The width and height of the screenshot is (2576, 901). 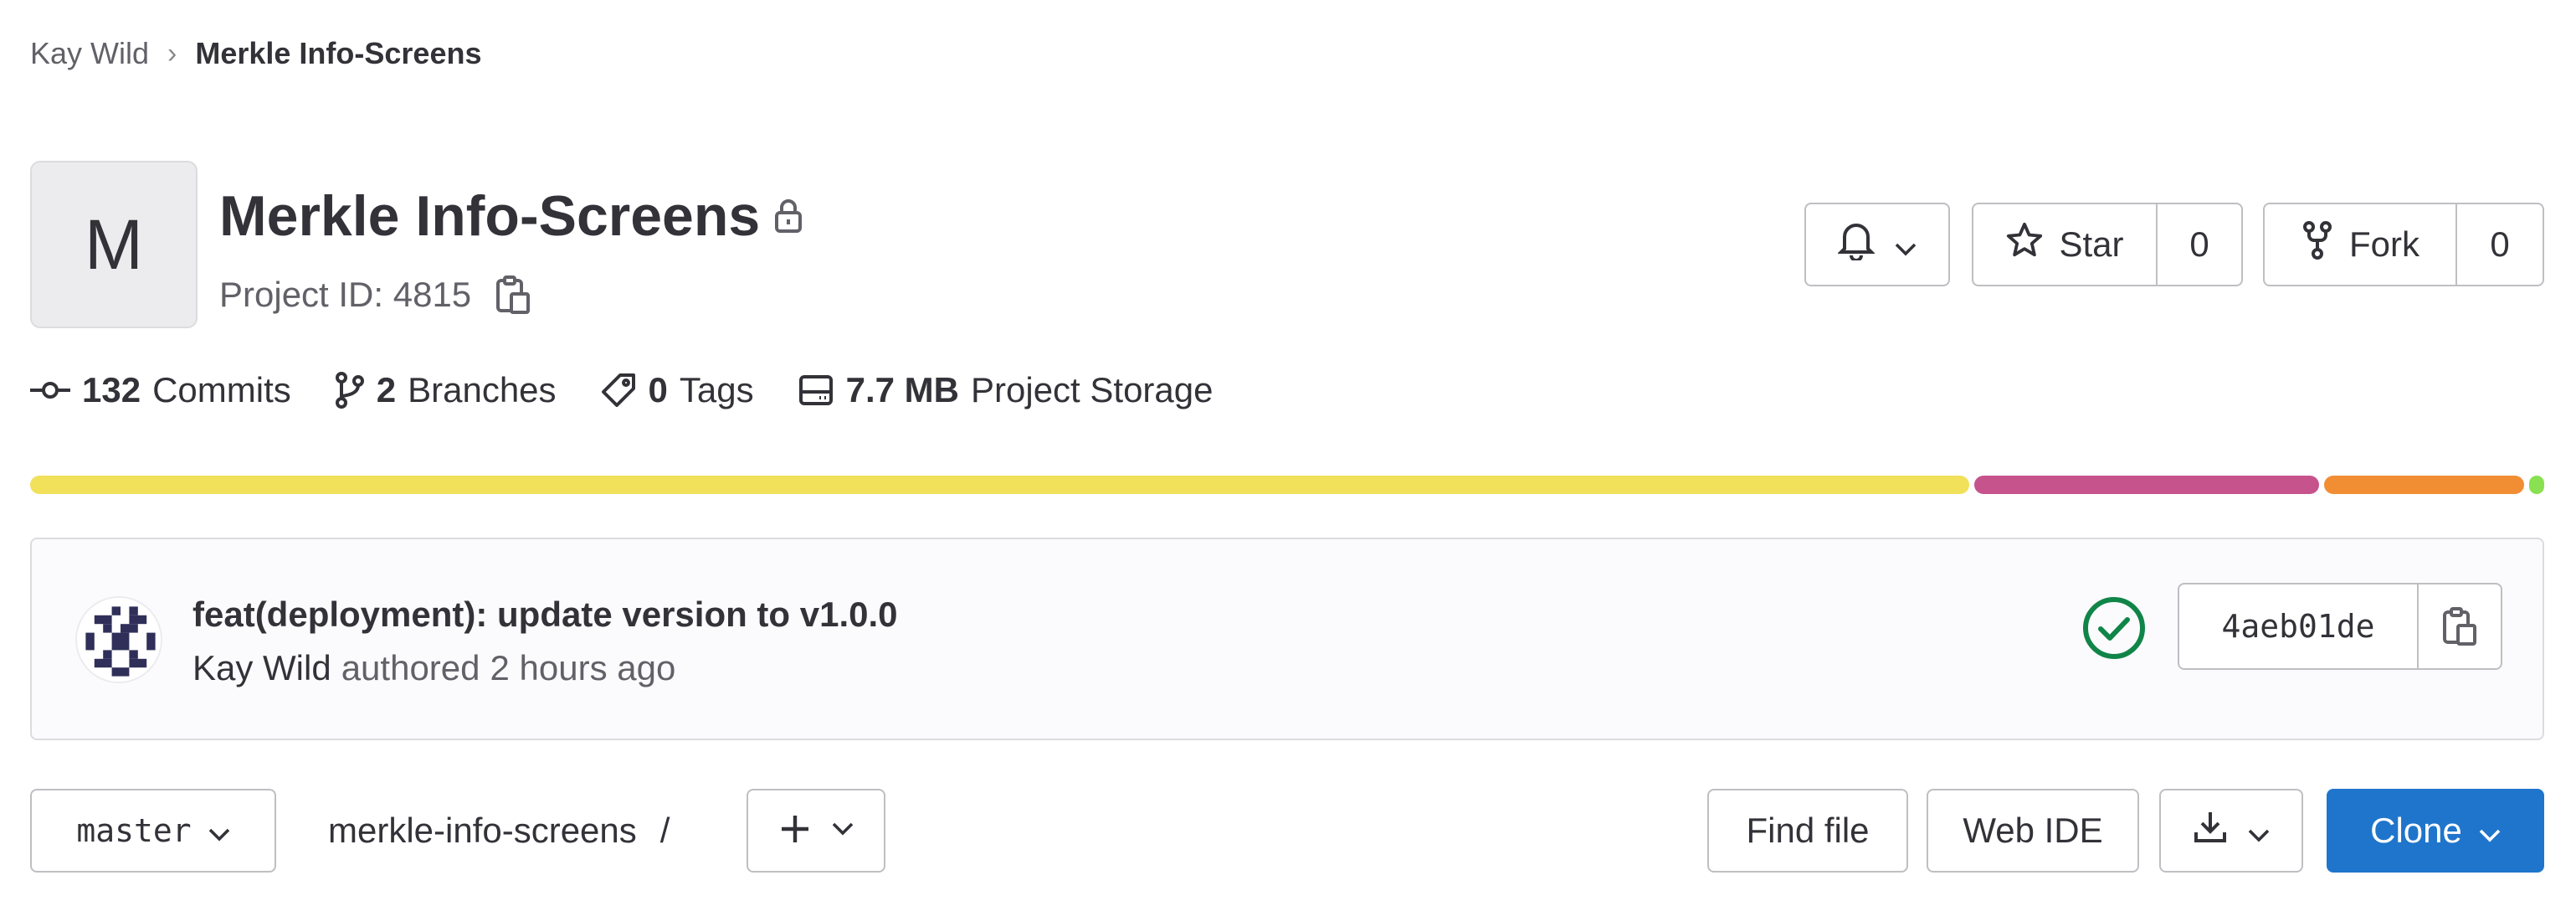 What do you see at coordinates (1807, 831) in the screenshot?
I see `find-file-button: Find file` at bounding box center [1807, 831].